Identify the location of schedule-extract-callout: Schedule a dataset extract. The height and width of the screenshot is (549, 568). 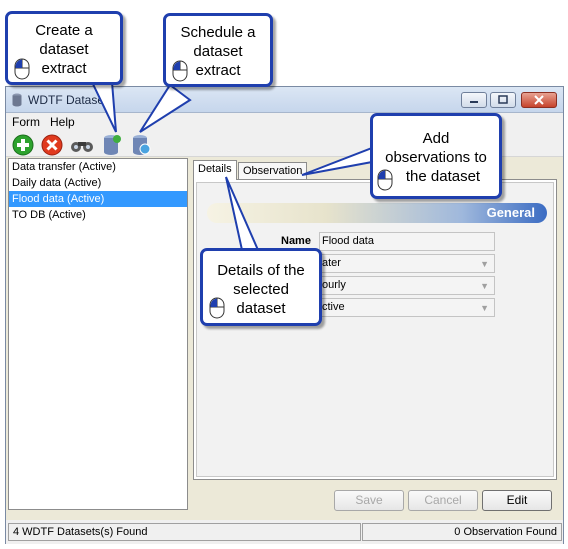
(218, 50).